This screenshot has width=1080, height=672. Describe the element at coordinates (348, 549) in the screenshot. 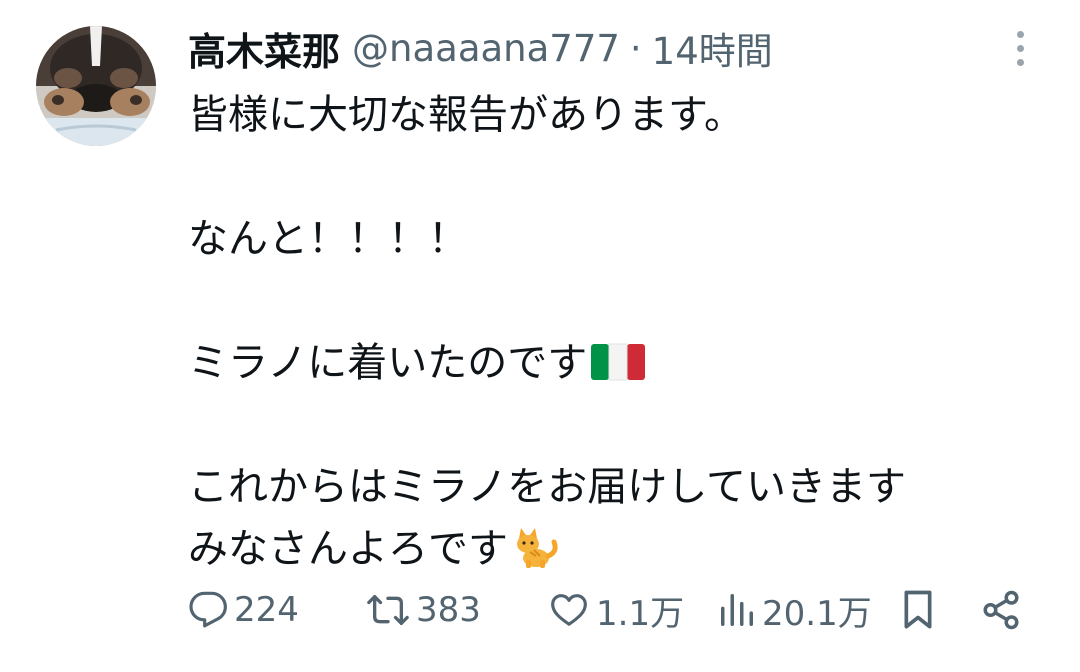

I see `tweet-line-text: みなさんよろです` at that location.